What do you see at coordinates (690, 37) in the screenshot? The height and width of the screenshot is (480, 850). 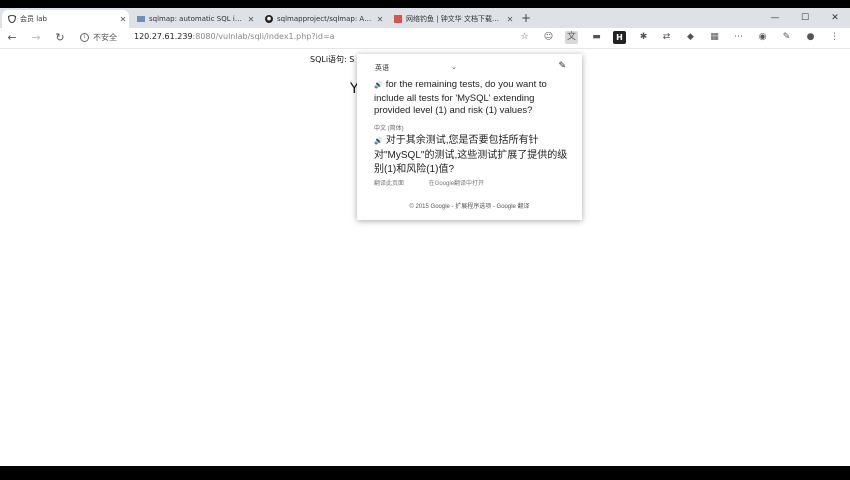 I see `extension-icon: ◆` at bounding box center [690, 37].